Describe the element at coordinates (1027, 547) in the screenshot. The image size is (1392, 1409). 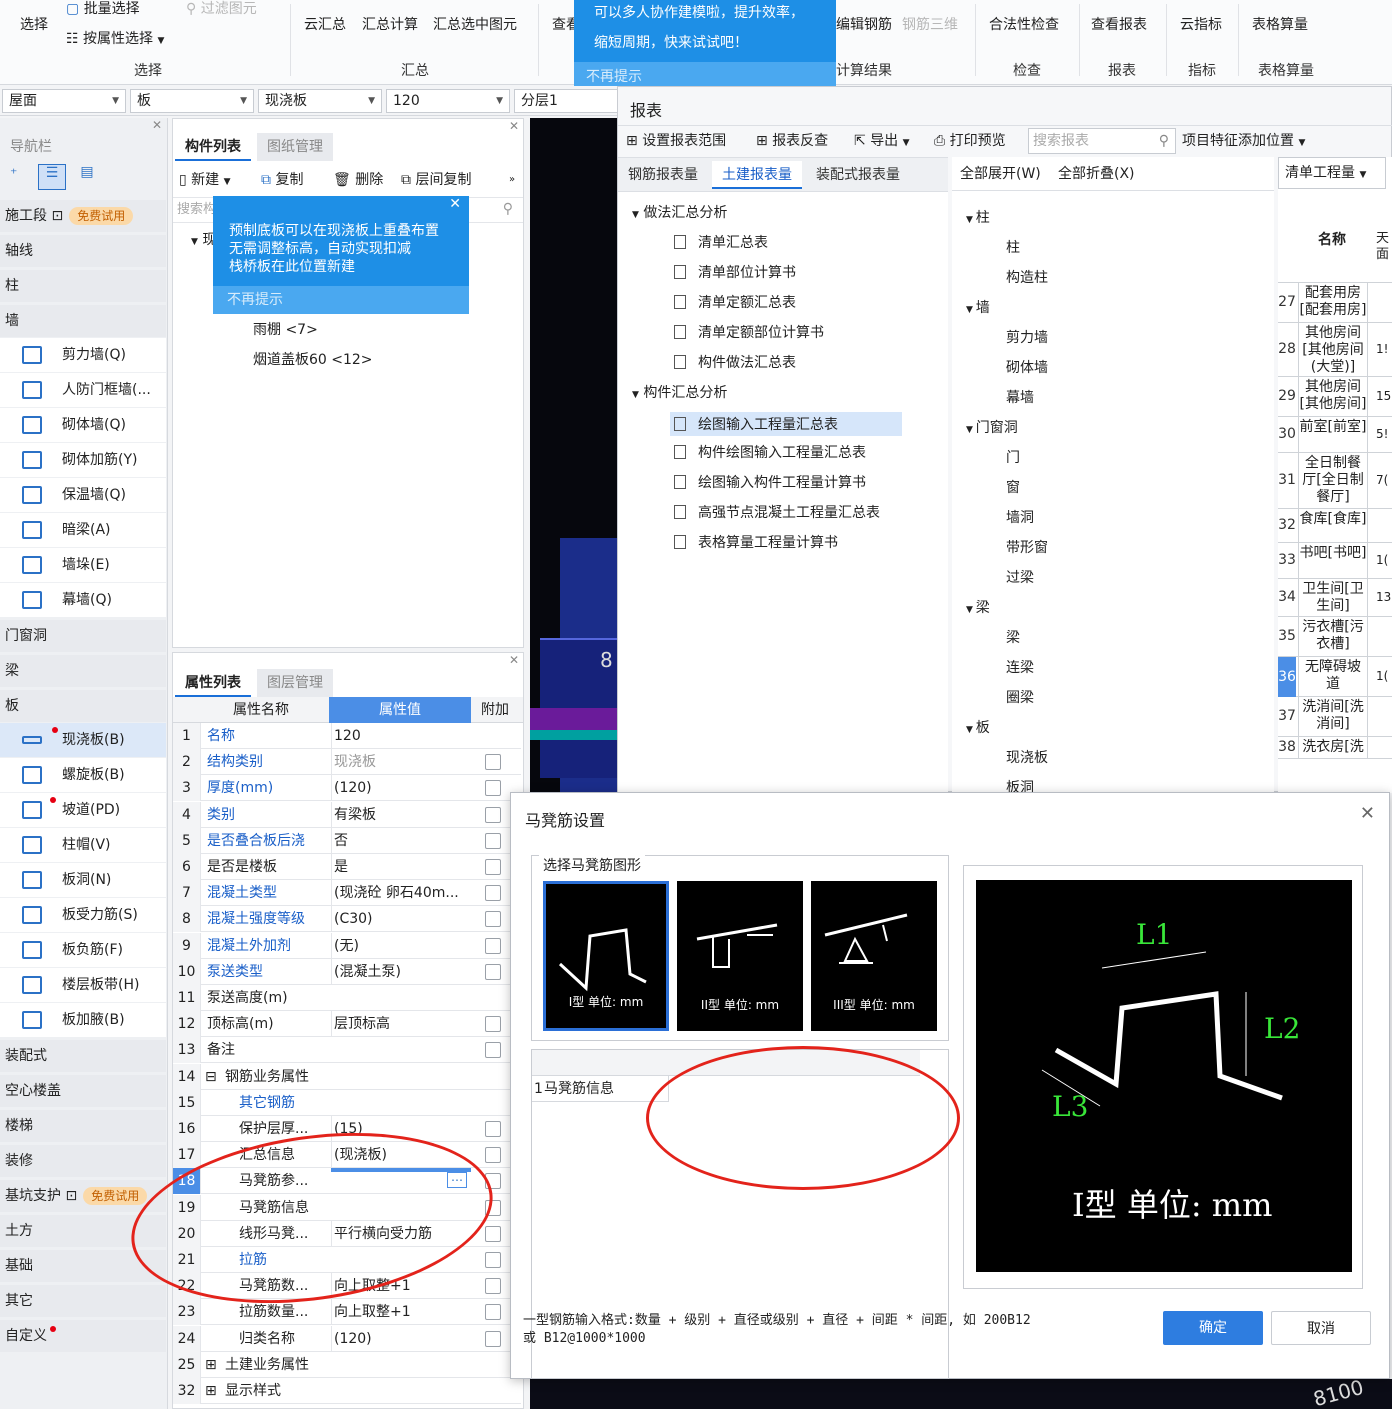
I see `tree-leaf: 带形窗` at that location.